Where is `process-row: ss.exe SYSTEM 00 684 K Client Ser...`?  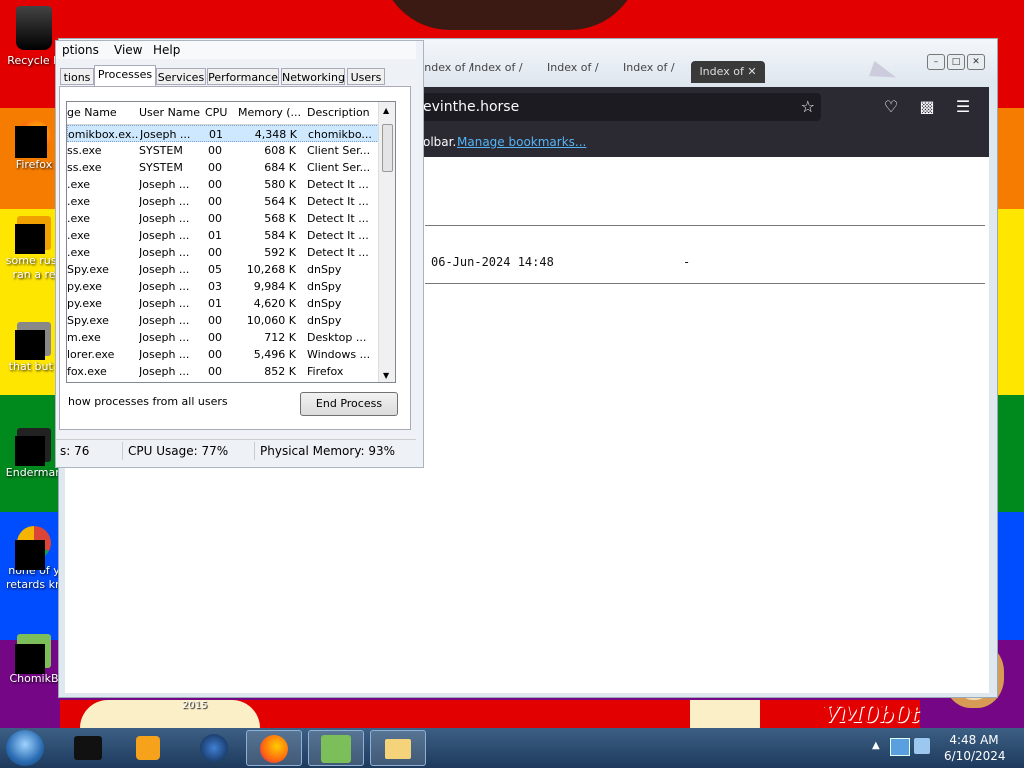 process-row: ss.exe SYSTEM 00 684 K Client Ser... is located at coordinates (224, 167).